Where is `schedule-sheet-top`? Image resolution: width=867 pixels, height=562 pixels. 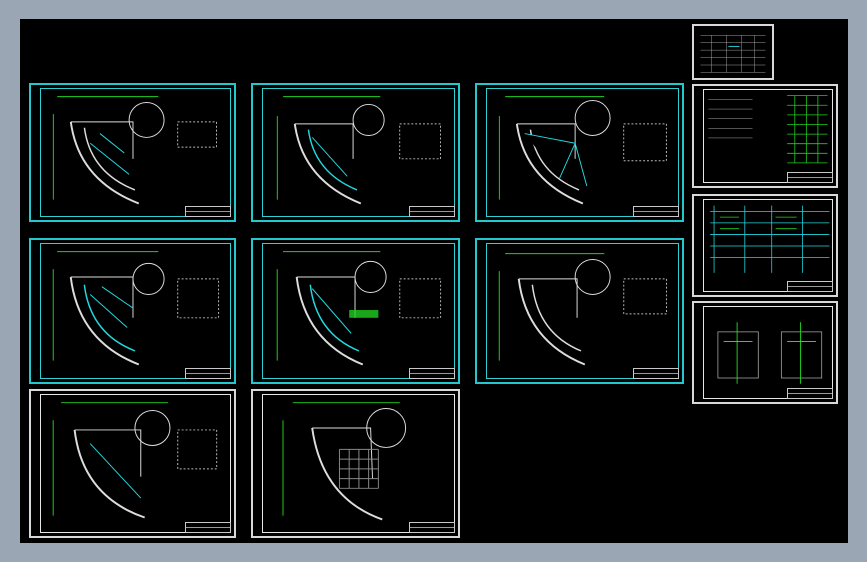 schedule-sheet-top is located at coordinates (733, 52).